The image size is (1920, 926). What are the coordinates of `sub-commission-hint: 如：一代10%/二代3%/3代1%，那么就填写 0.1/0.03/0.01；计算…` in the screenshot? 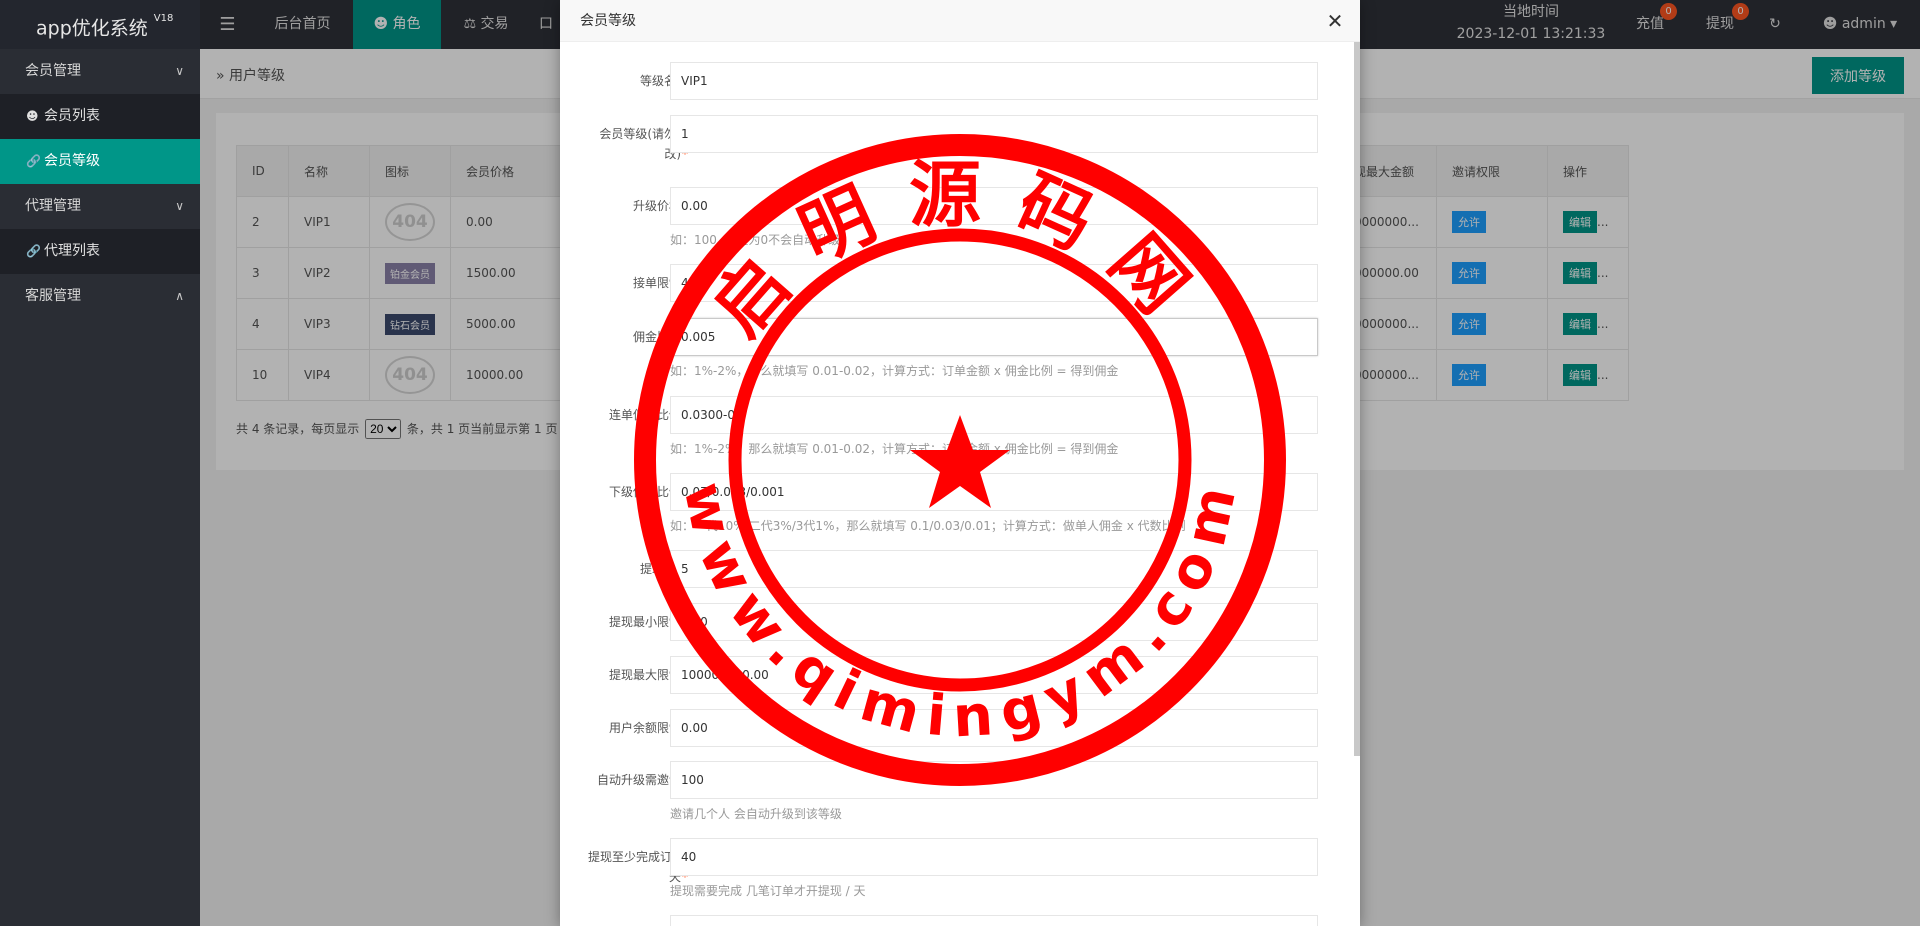 It's located at (928, 526).